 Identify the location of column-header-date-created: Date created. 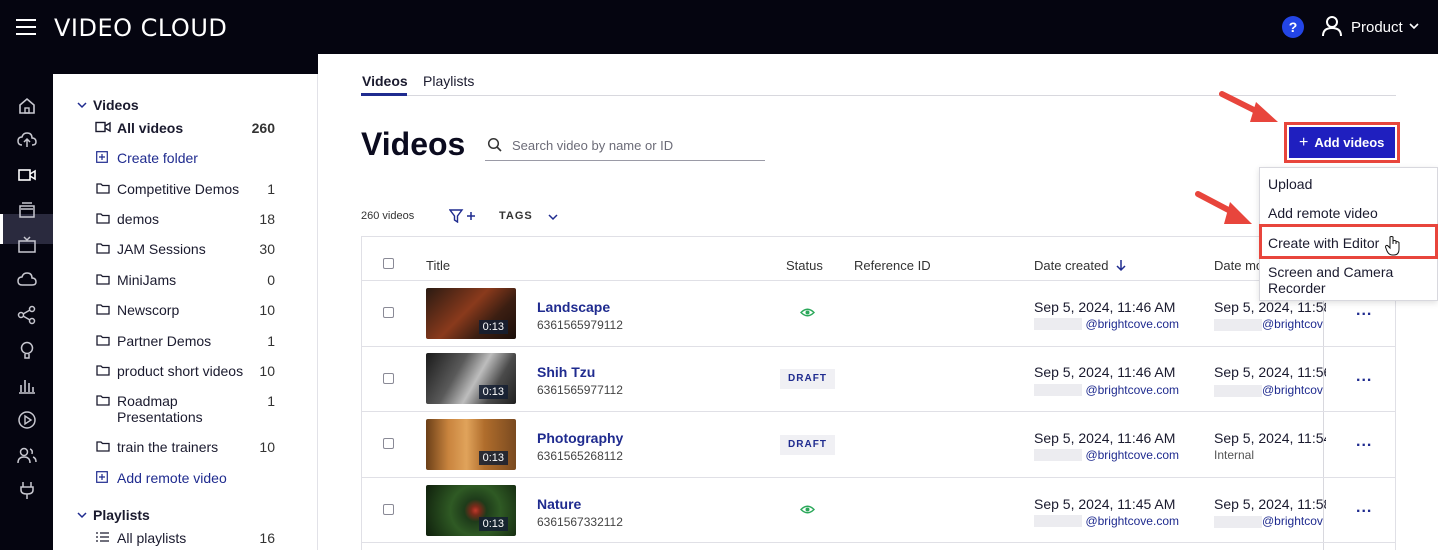
(1071, 265).